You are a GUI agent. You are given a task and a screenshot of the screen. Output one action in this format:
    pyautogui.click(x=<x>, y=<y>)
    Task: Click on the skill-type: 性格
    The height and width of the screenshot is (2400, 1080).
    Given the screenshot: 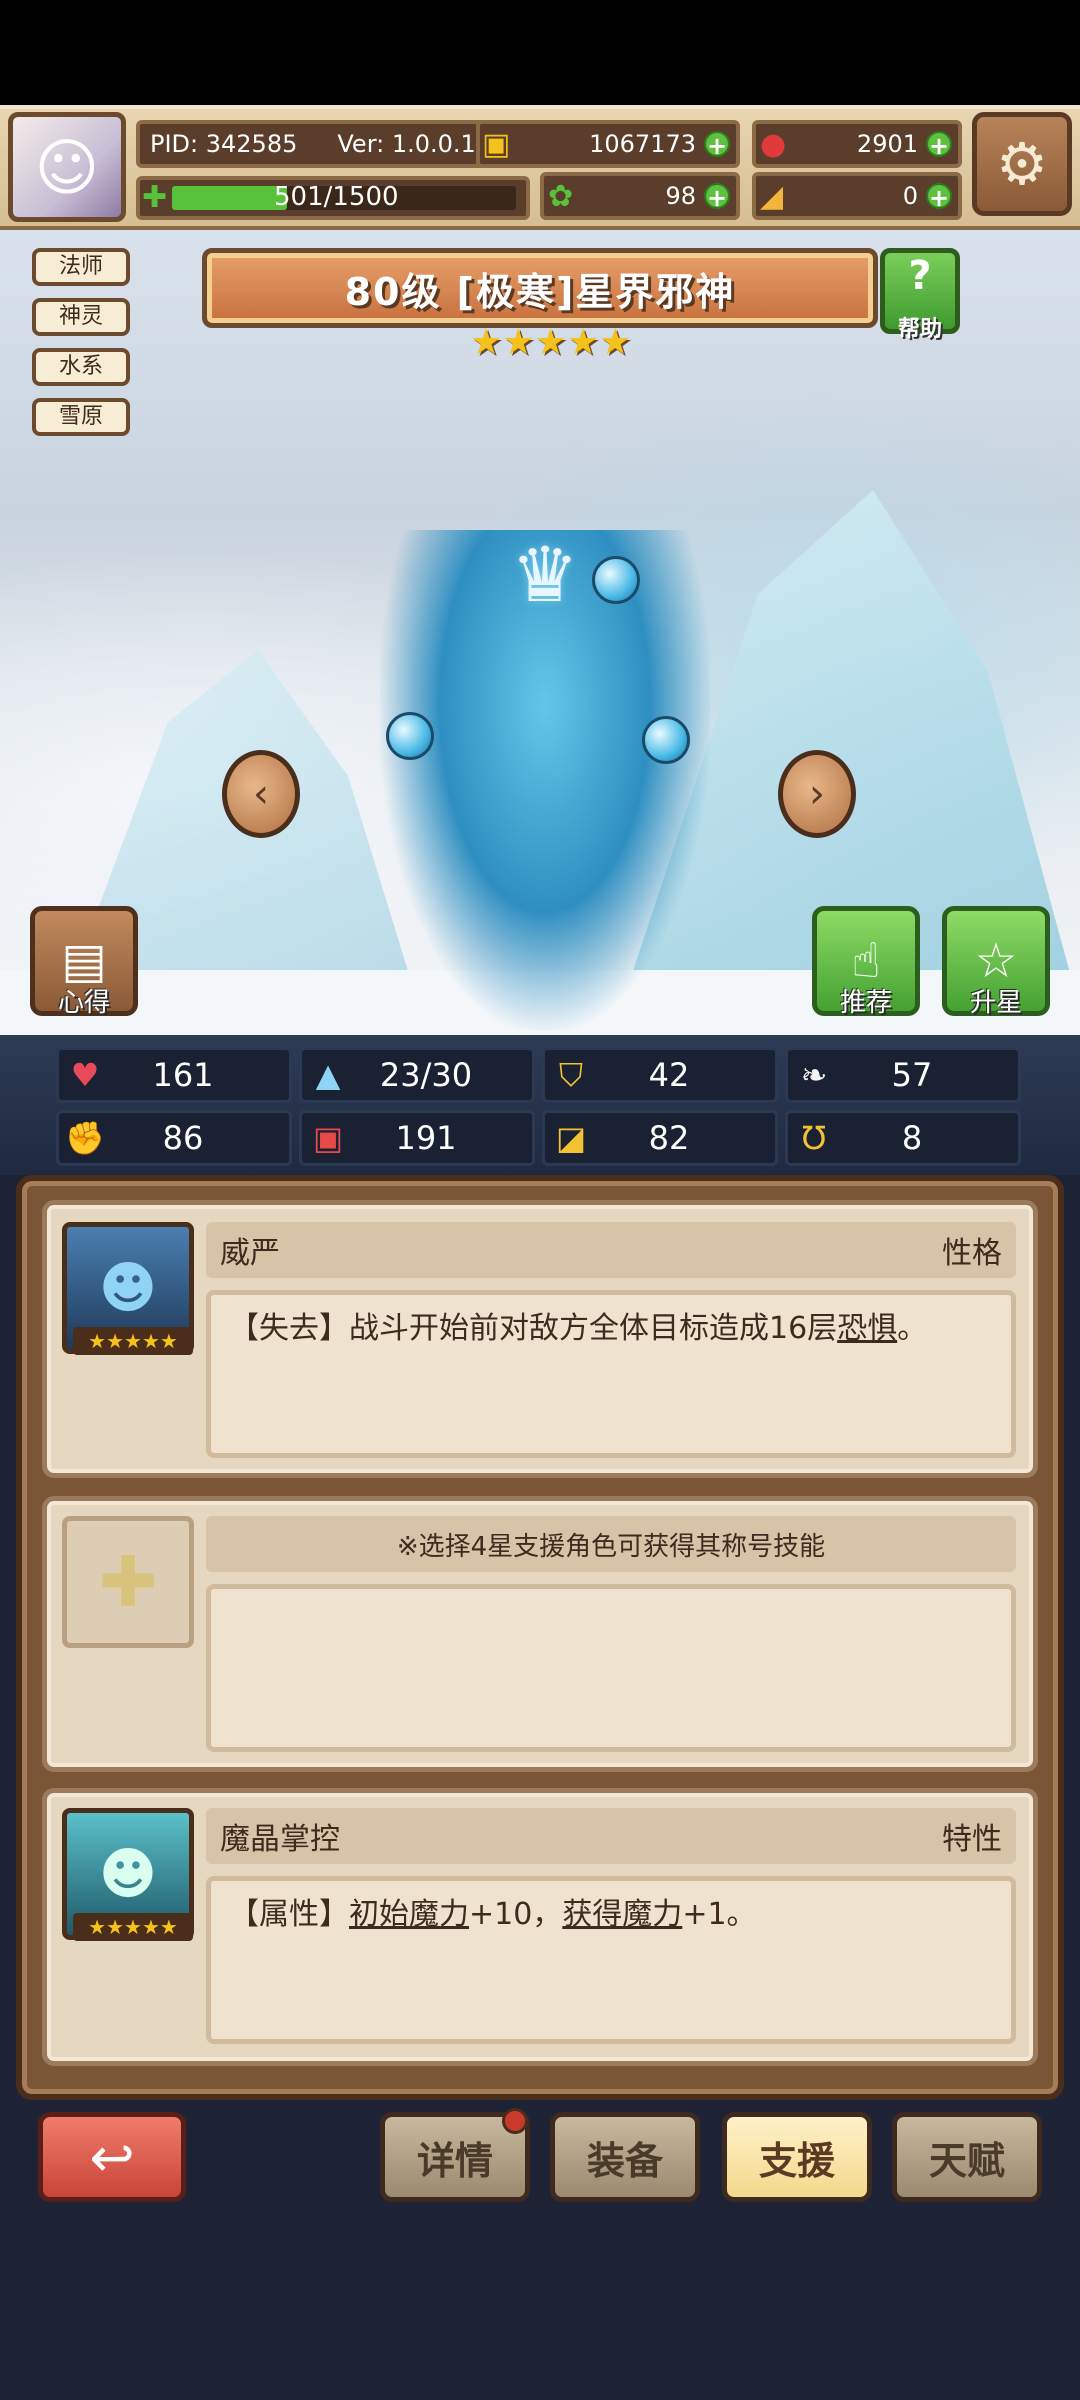 What is the action you would take?
    pyautogui.click(x=972, y=1253)
    